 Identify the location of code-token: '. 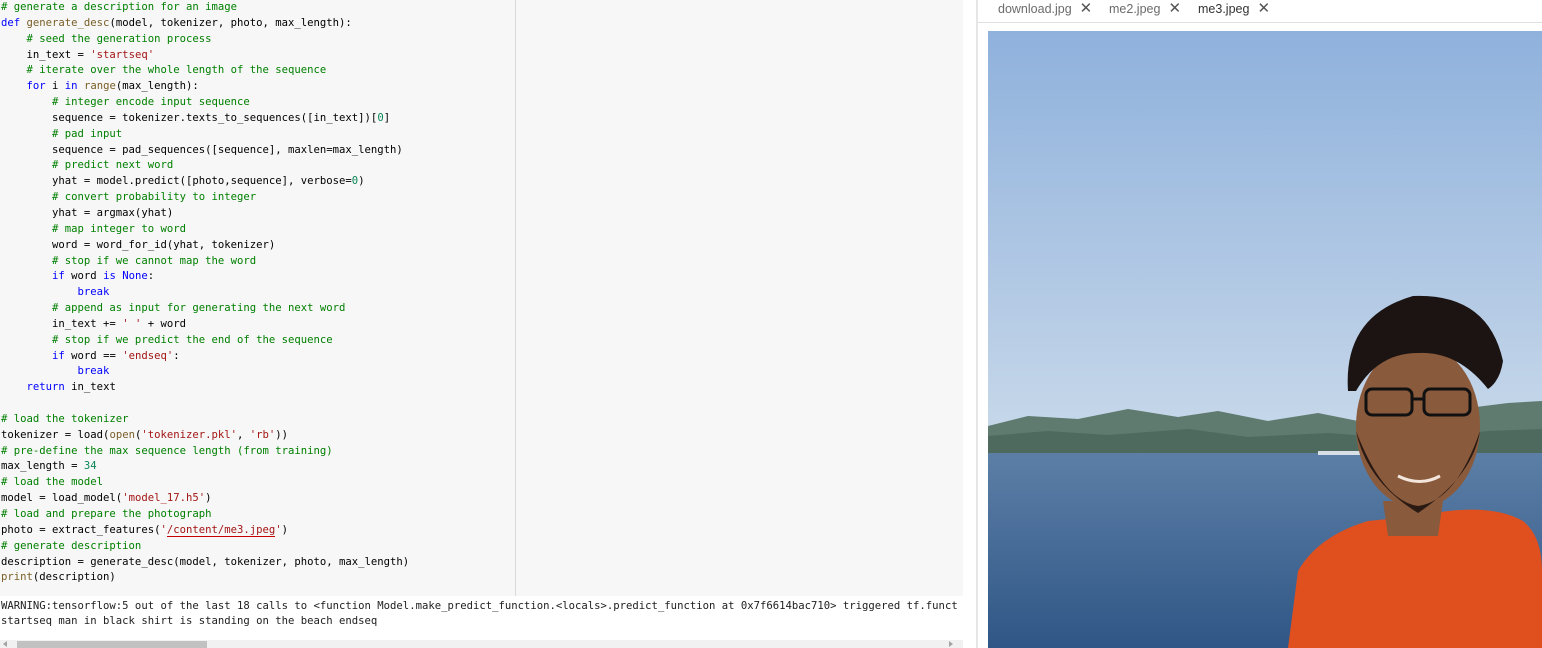
(163, 529).